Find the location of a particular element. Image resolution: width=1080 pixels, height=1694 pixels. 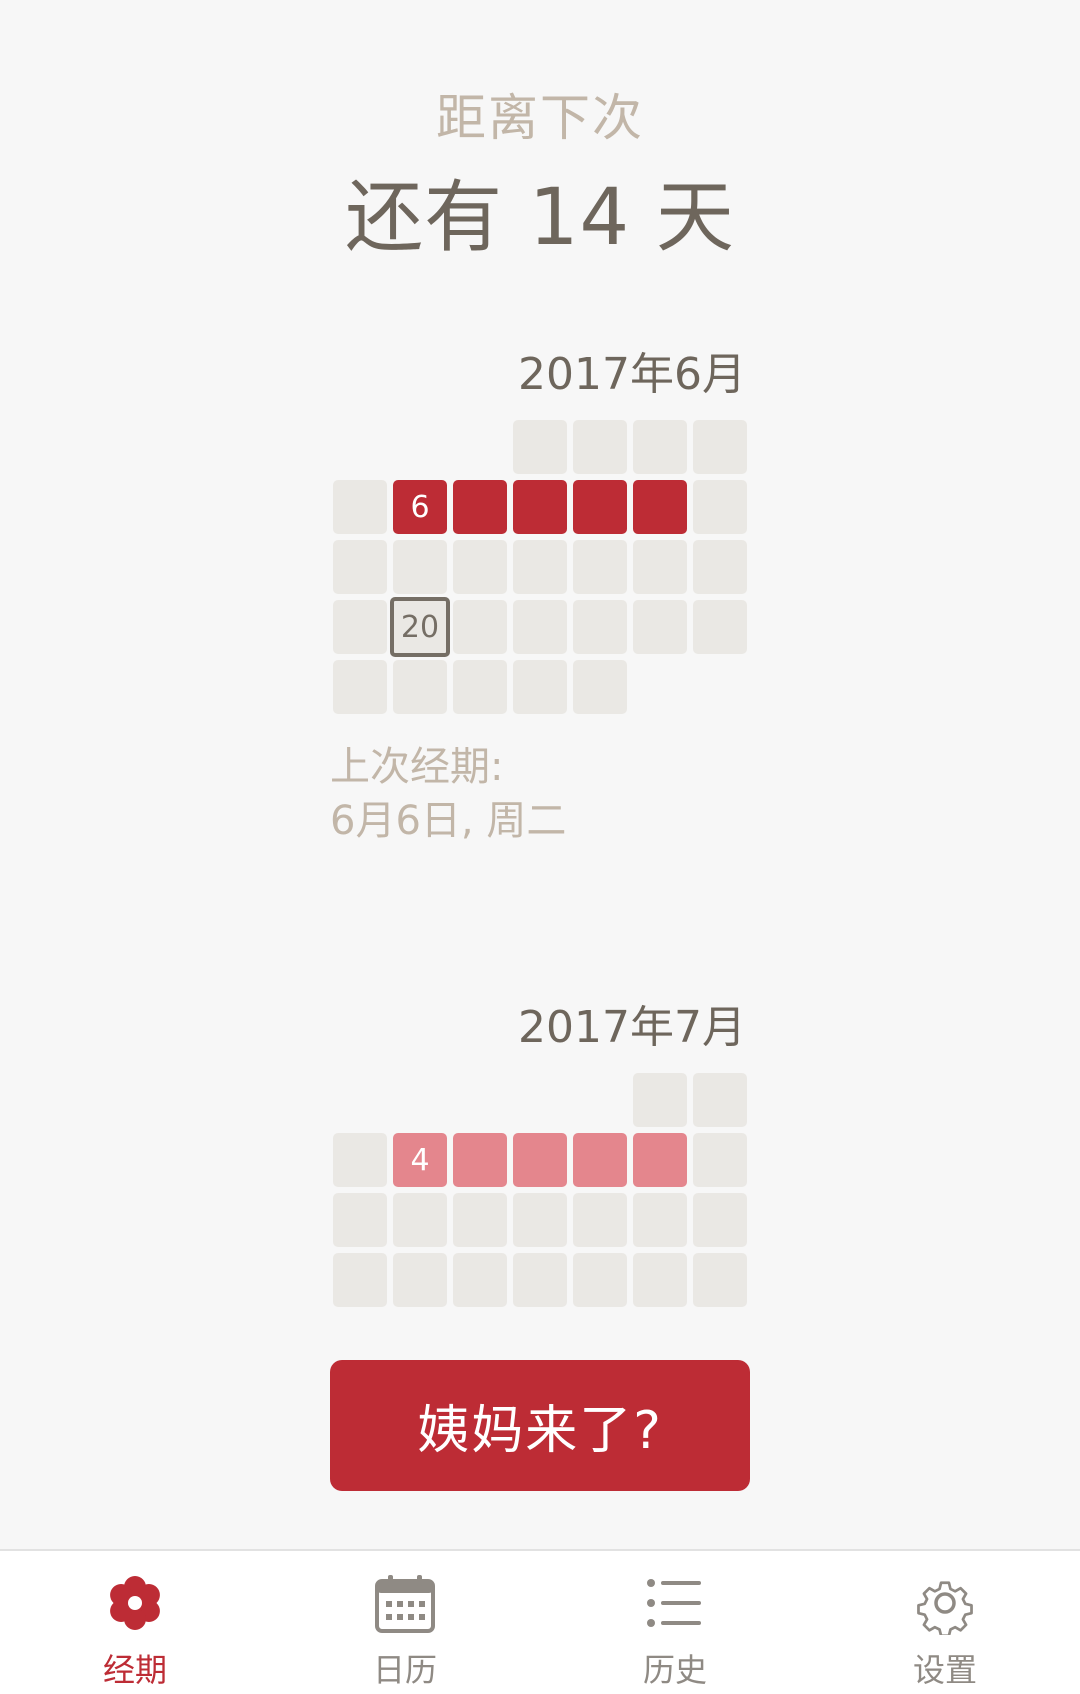

list-icon is located at coordinates (674, 1603).